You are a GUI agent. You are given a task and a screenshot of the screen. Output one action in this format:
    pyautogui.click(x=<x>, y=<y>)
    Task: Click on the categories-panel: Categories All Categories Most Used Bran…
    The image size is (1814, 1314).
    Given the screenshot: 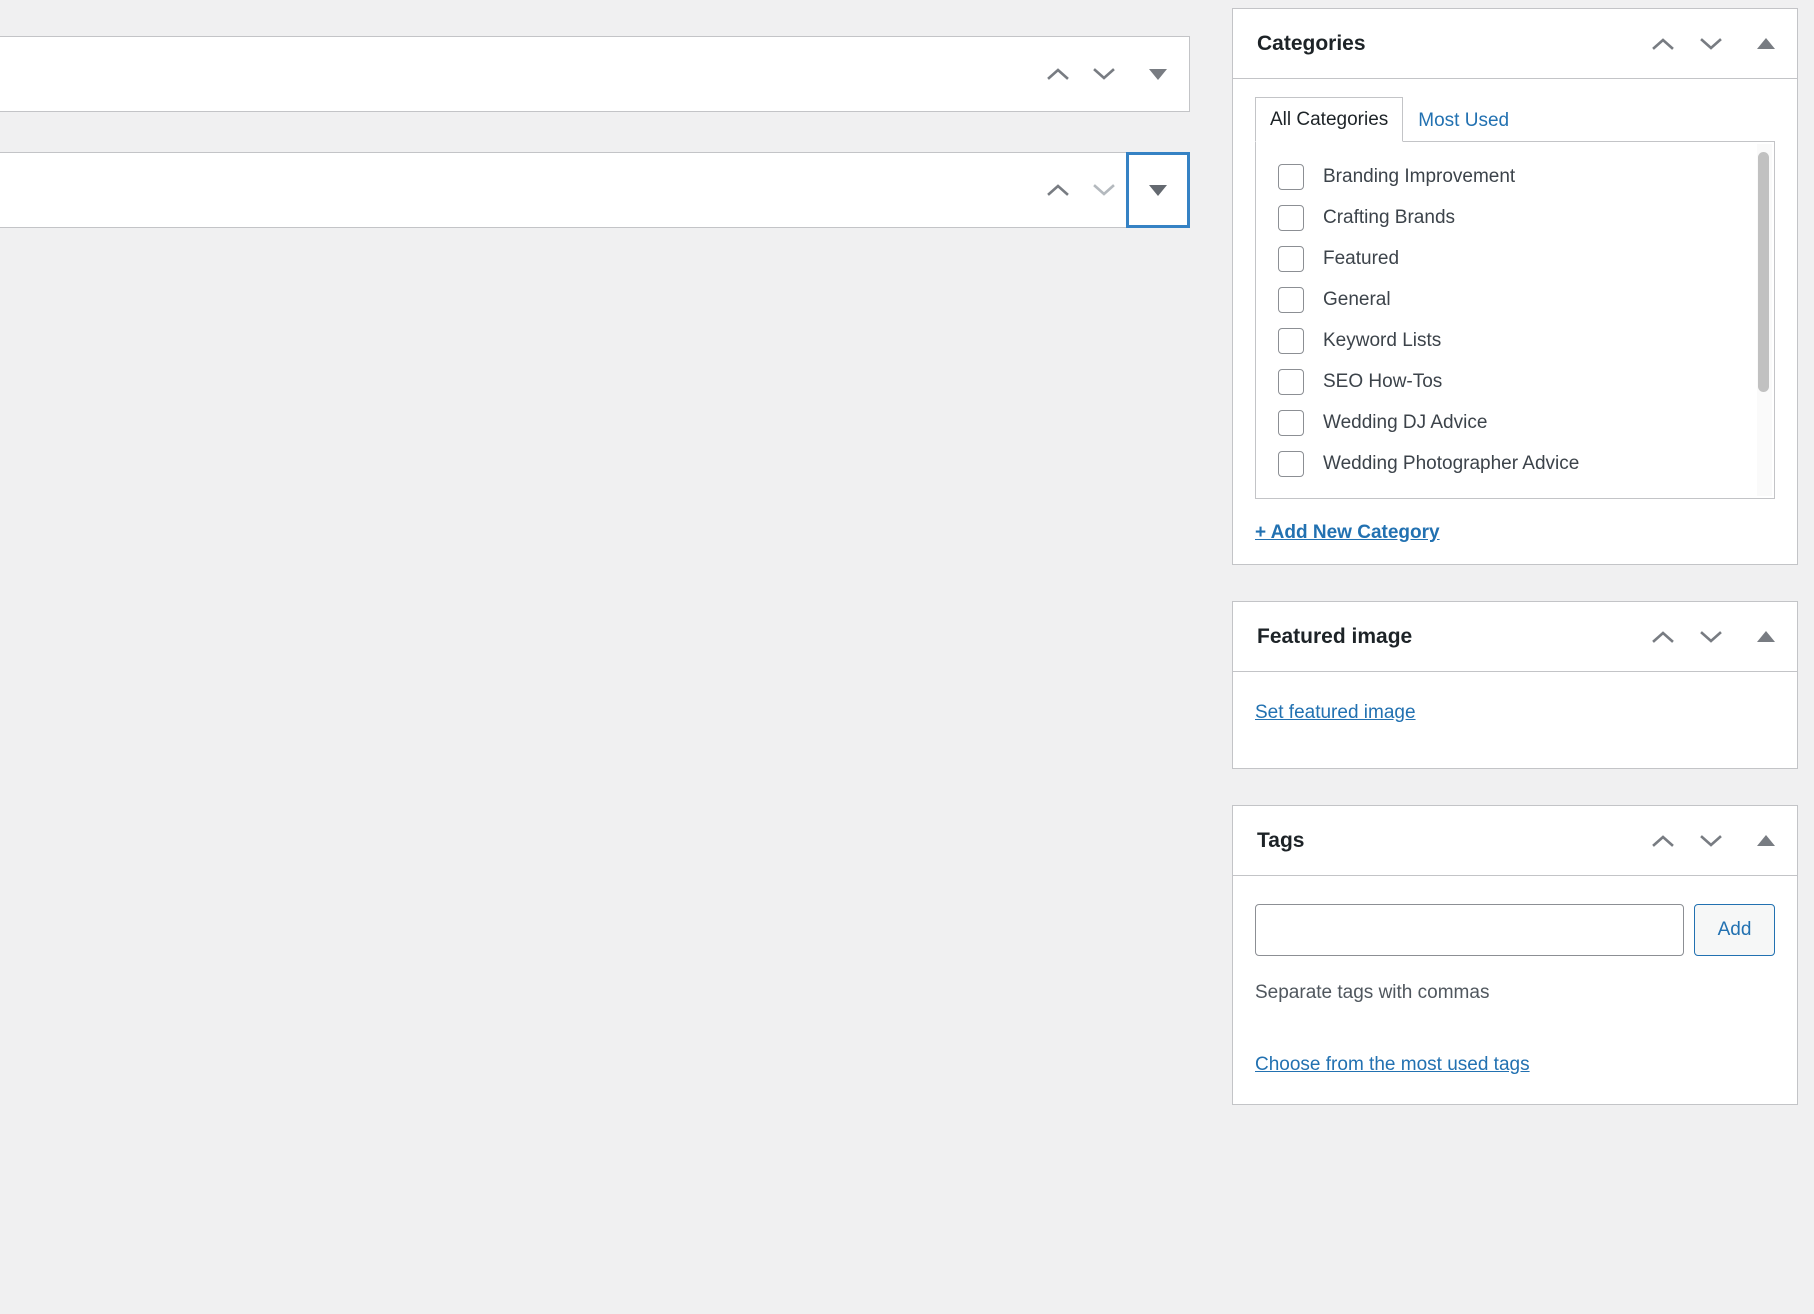 What is the action you would take?
    pyautogui.click(x=1515, y=286)
    